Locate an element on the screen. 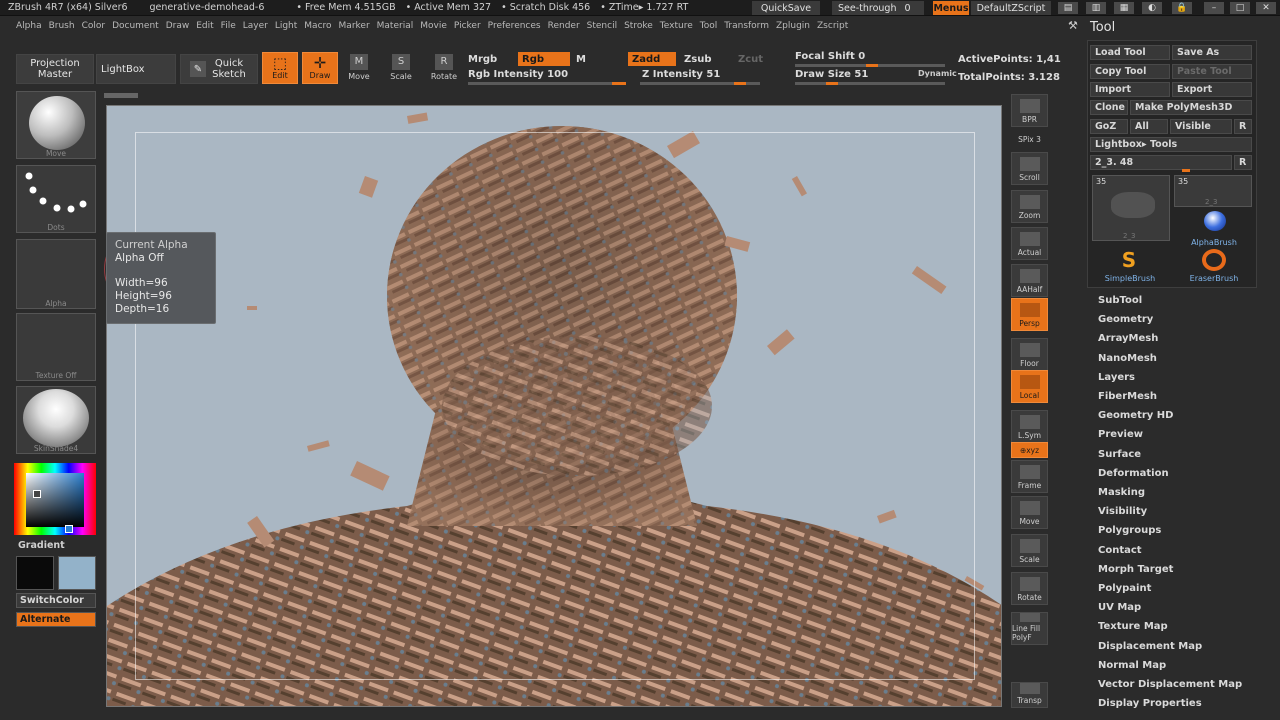  menu-movie: Movie is located at coordinates (433, 26).